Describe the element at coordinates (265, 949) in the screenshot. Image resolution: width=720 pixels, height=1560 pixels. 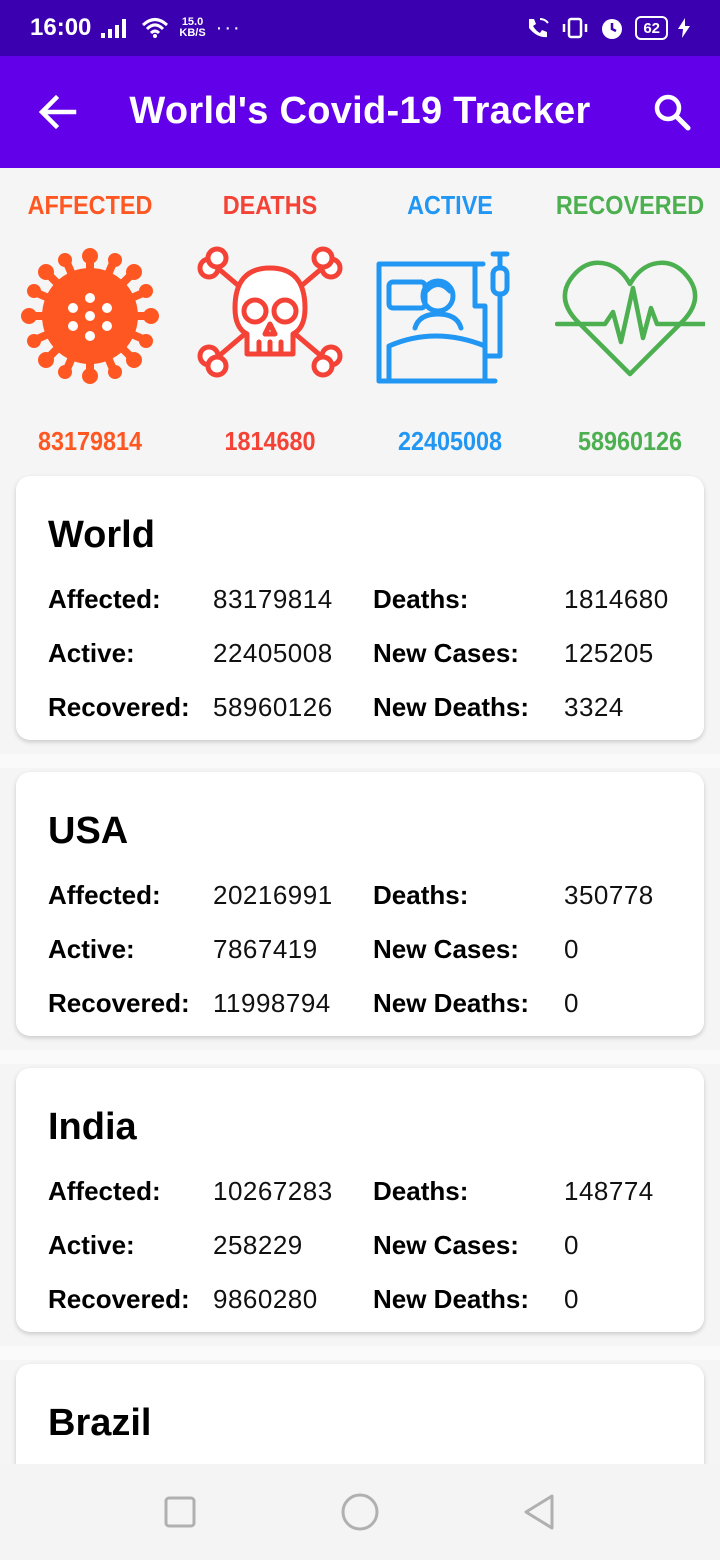
I see `active-value: 7867419` at that location.